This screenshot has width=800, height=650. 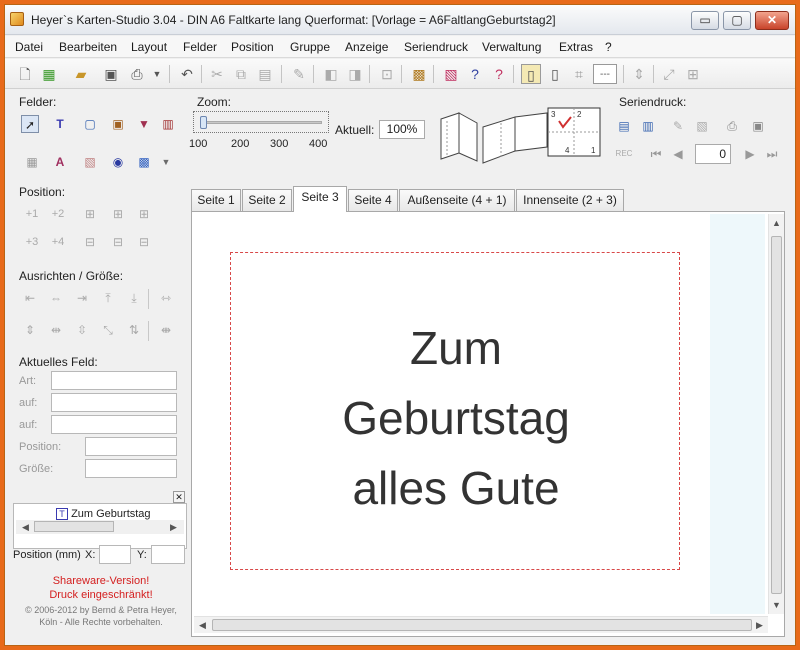 What do you see at coordinates (90, 162) in the screenshot?
I see `texture-field-icon: ▧` at bounding box center [90, 162].